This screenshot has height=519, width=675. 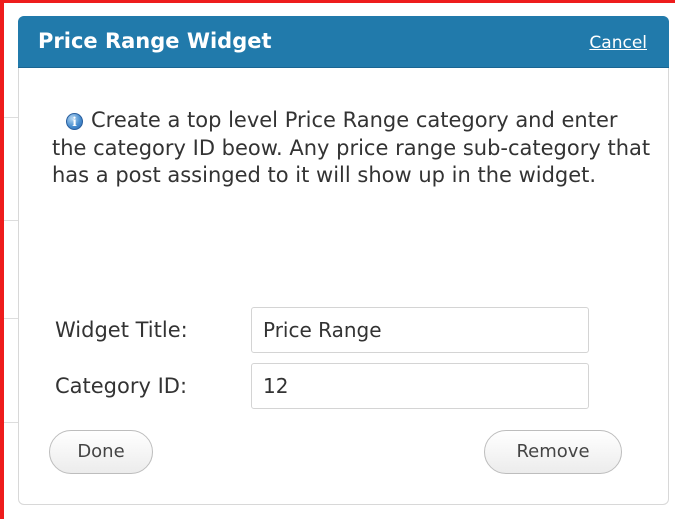 I want to click on category-id-label: Category ID:, so click(x=121, y=386).